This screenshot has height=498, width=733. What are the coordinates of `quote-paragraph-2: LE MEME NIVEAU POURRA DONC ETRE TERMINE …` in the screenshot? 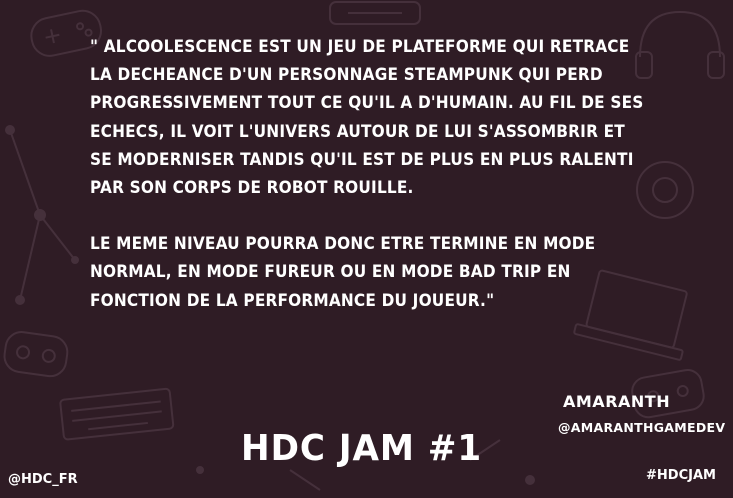 It's located at (343, 272).